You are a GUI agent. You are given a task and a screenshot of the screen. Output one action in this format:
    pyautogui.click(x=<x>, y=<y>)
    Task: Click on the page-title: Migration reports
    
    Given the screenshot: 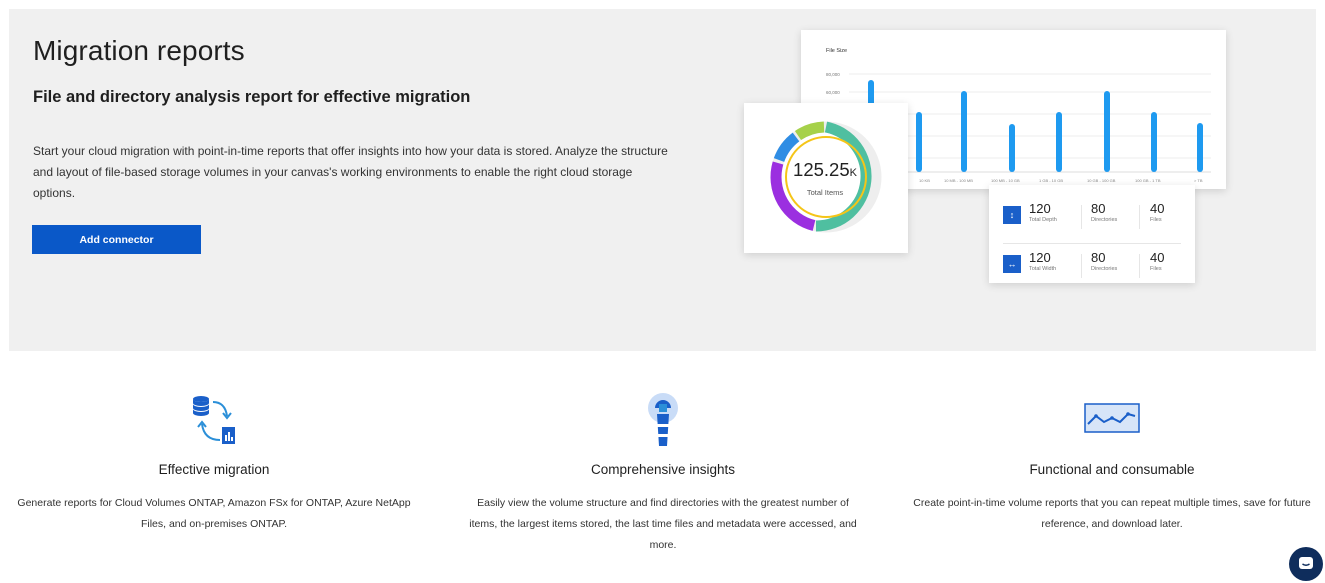 What is the action you would take?
    pyautogui.click(x=139, y=50)
    